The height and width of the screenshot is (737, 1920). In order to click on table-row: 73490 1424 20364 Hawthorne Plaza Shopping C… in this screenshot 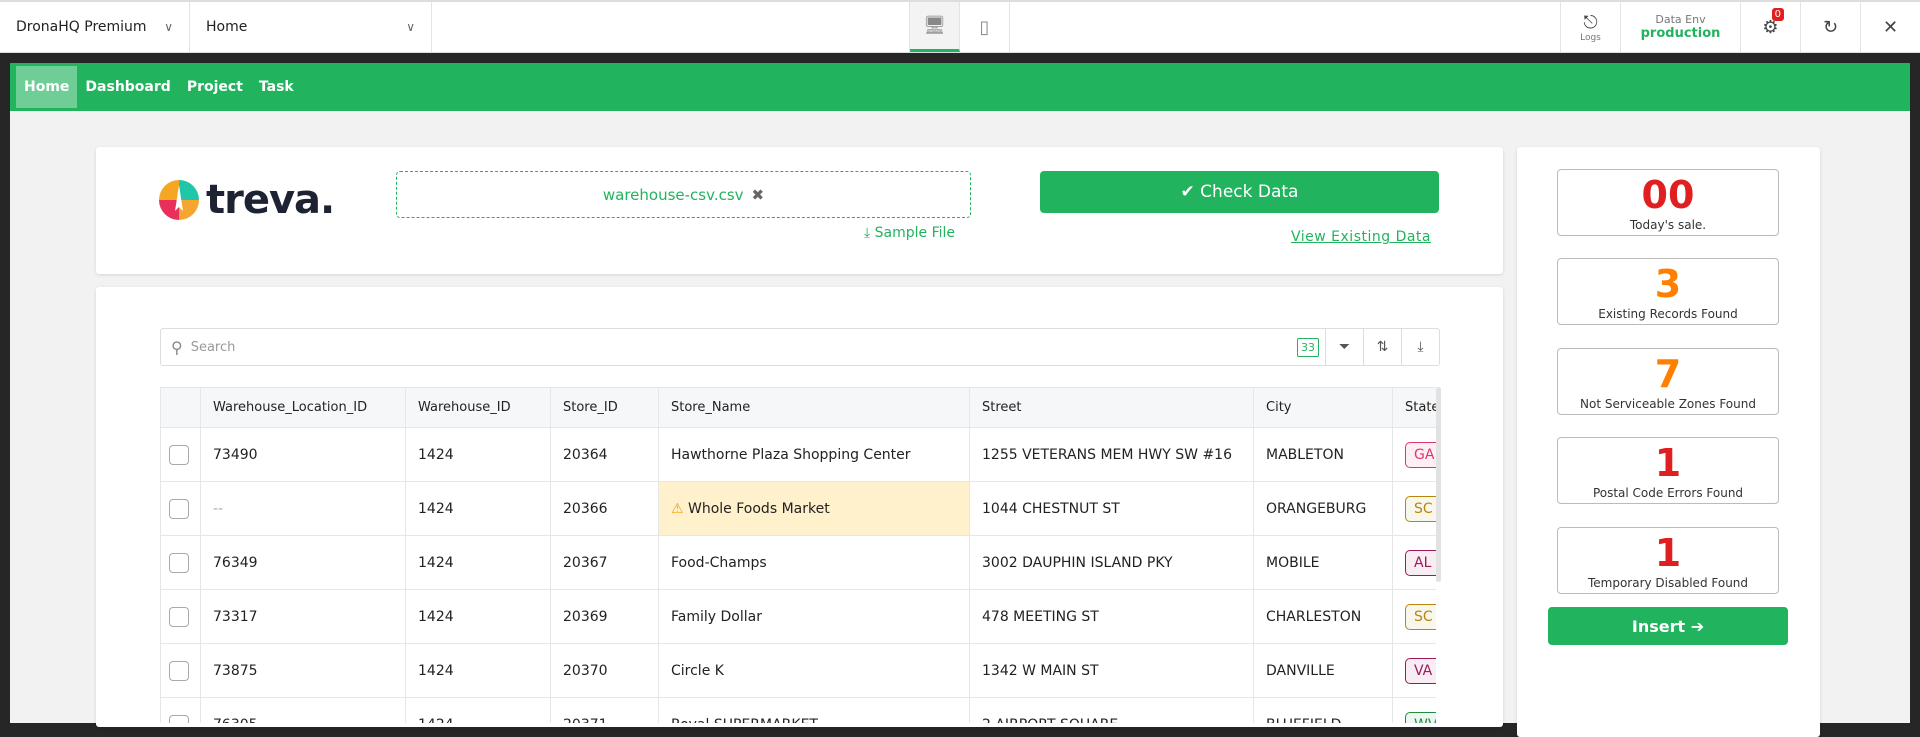, I will do `click(798, 454)`.